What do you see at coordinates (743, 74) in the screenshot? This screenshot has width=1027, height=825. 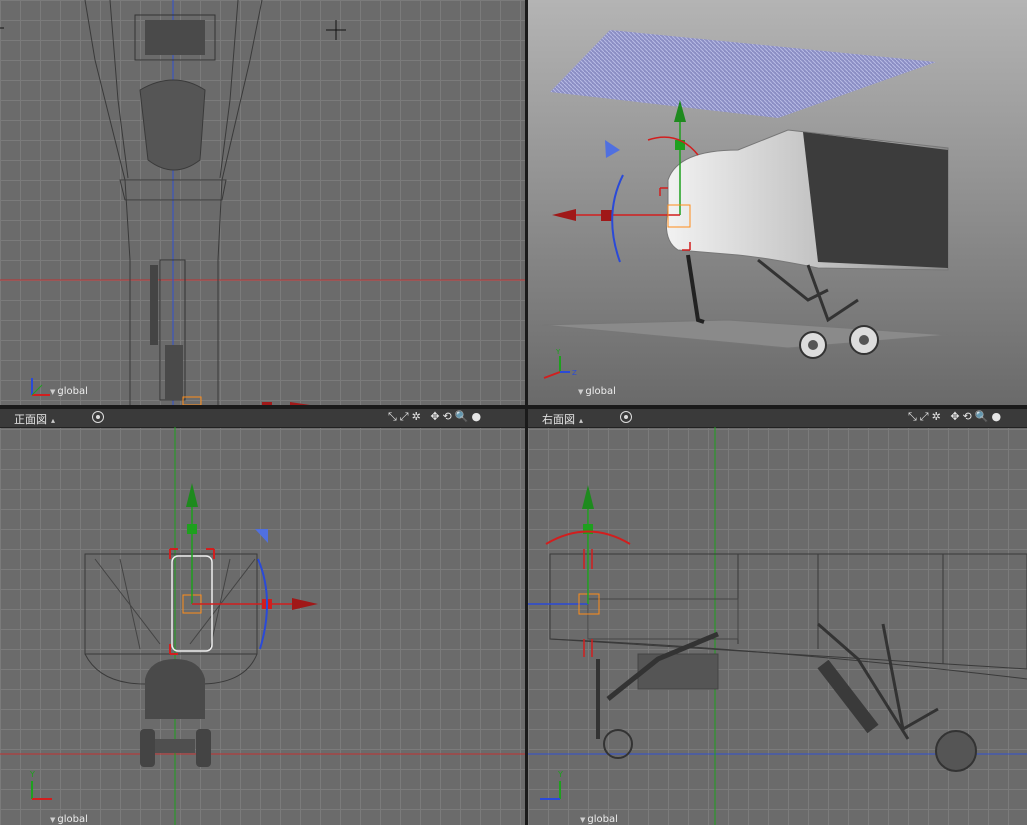 I see `plane-mesh` at bounding box center [743, 74].